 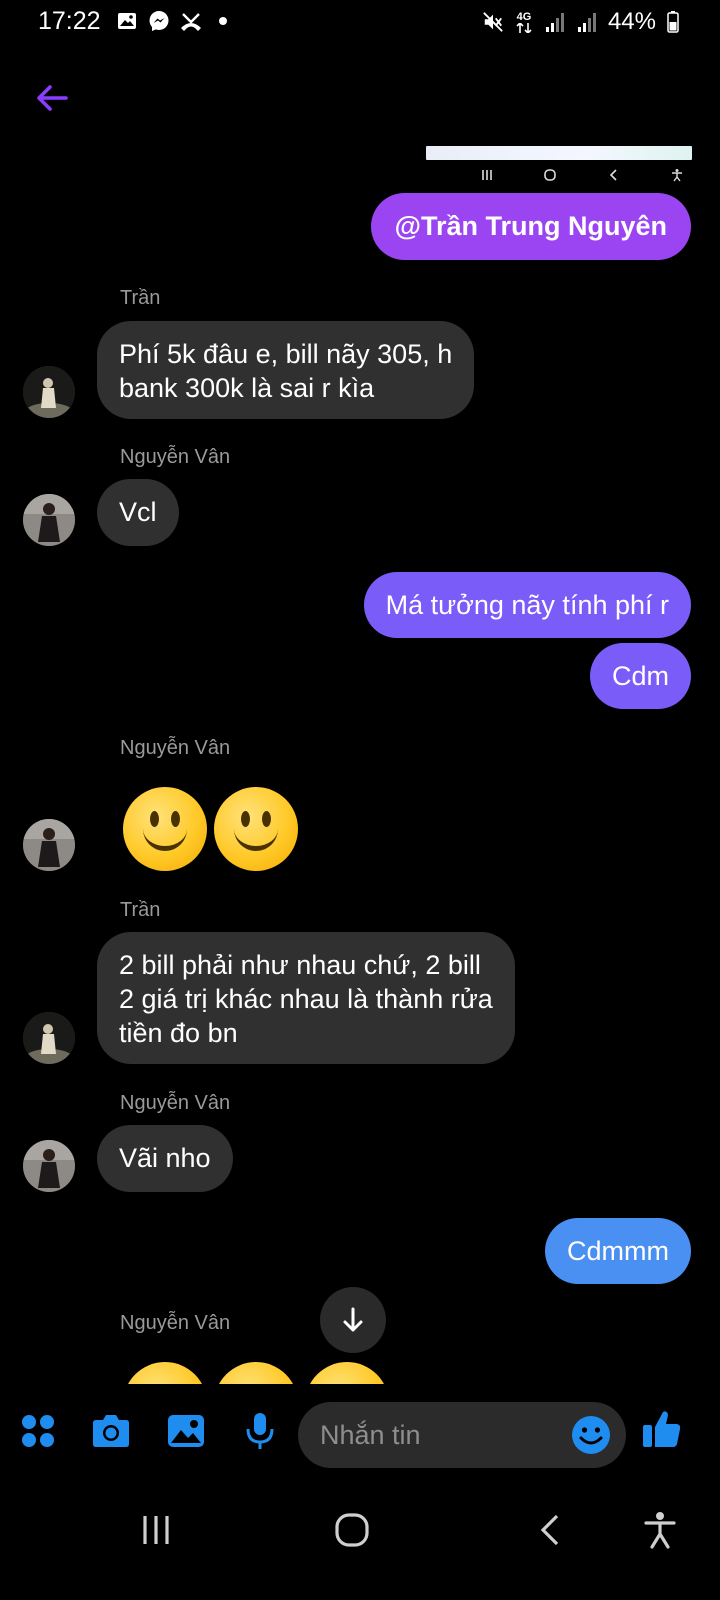 I want to click on message-text-line: 2 bill phải như nhau chứ, 2 bill, so click(x=300, y=965).